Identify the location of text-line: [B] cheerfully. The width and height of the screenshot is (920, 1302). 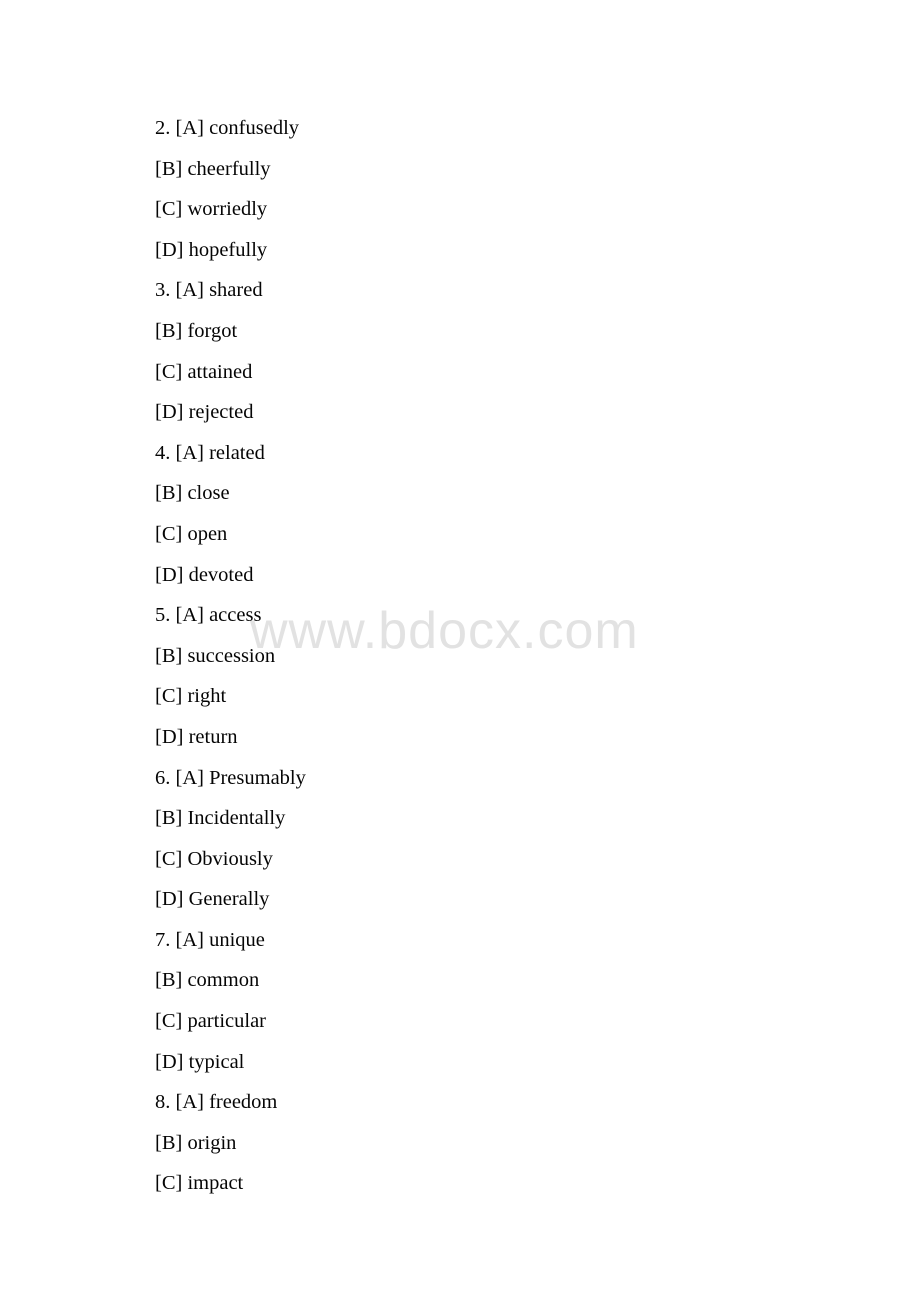
(213, 168).